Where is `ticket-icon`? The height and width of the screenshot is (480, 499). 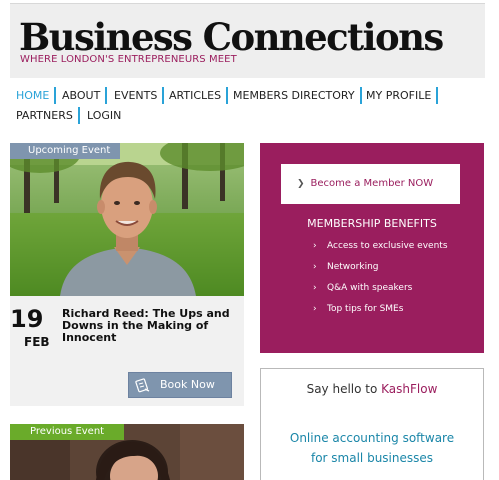 ticket-icon is located at coordinates (143, 389).